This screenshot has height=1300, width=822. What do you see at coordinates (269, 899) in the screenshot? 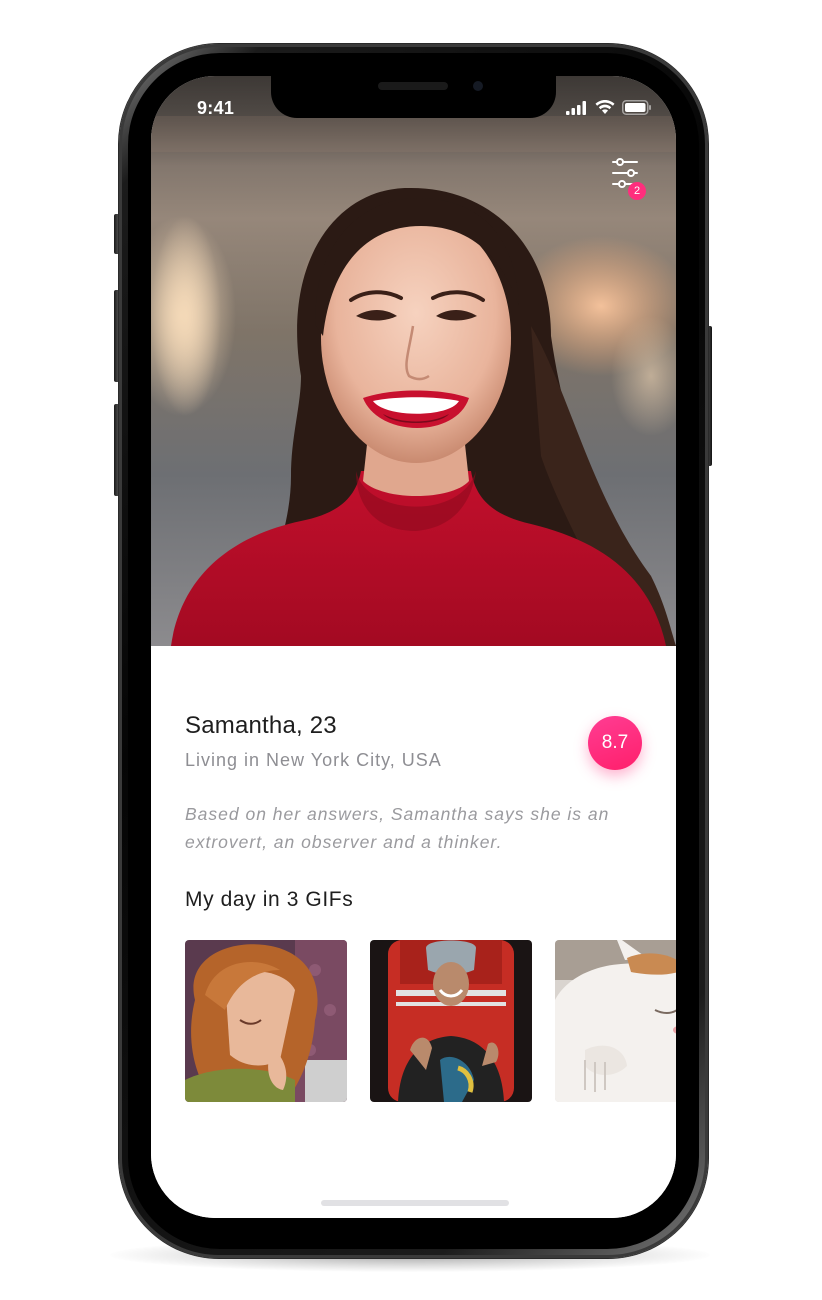
I see `gifs-section-title: My day in 3 GIFs` at bounding box center [269, 899].